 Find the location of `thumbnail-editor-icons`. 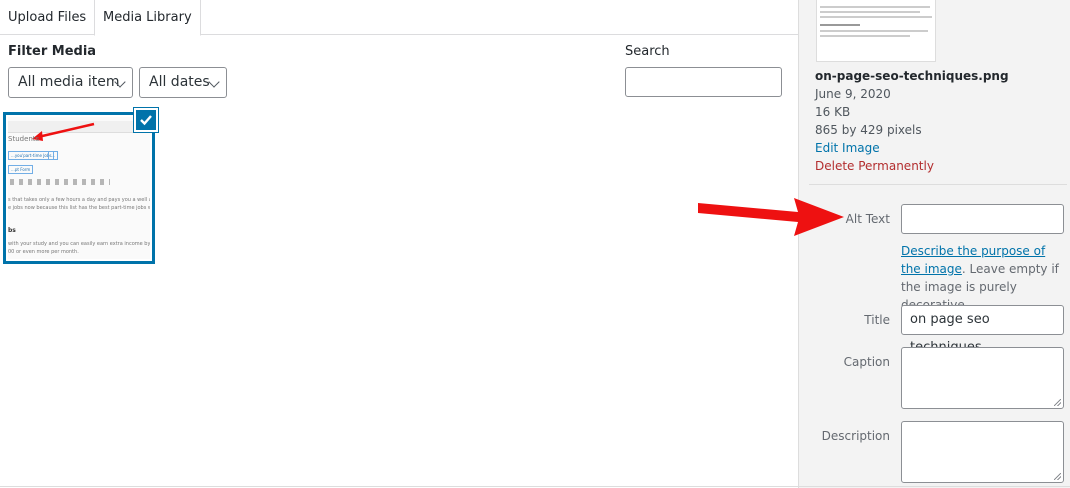

thumbnail-editor-icons is located at coordinates (60, 182).